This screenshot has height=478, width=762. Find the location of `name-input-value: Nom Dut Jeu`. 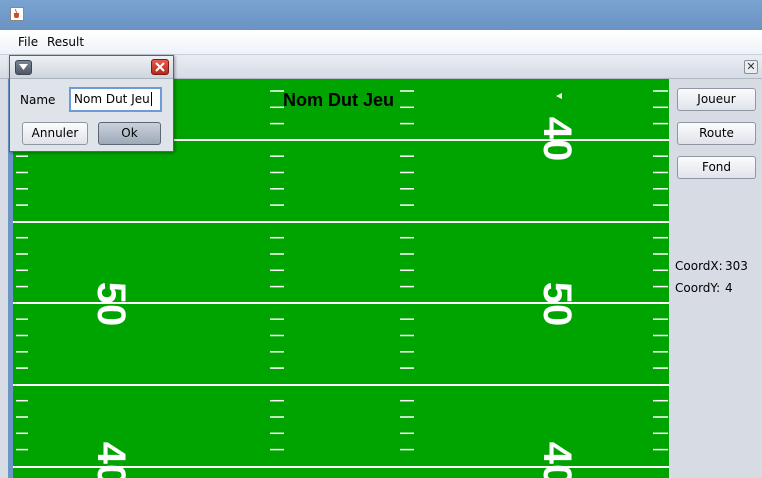

name-input-value: Nom Dut Jeu is located at coordinates (112, 99).